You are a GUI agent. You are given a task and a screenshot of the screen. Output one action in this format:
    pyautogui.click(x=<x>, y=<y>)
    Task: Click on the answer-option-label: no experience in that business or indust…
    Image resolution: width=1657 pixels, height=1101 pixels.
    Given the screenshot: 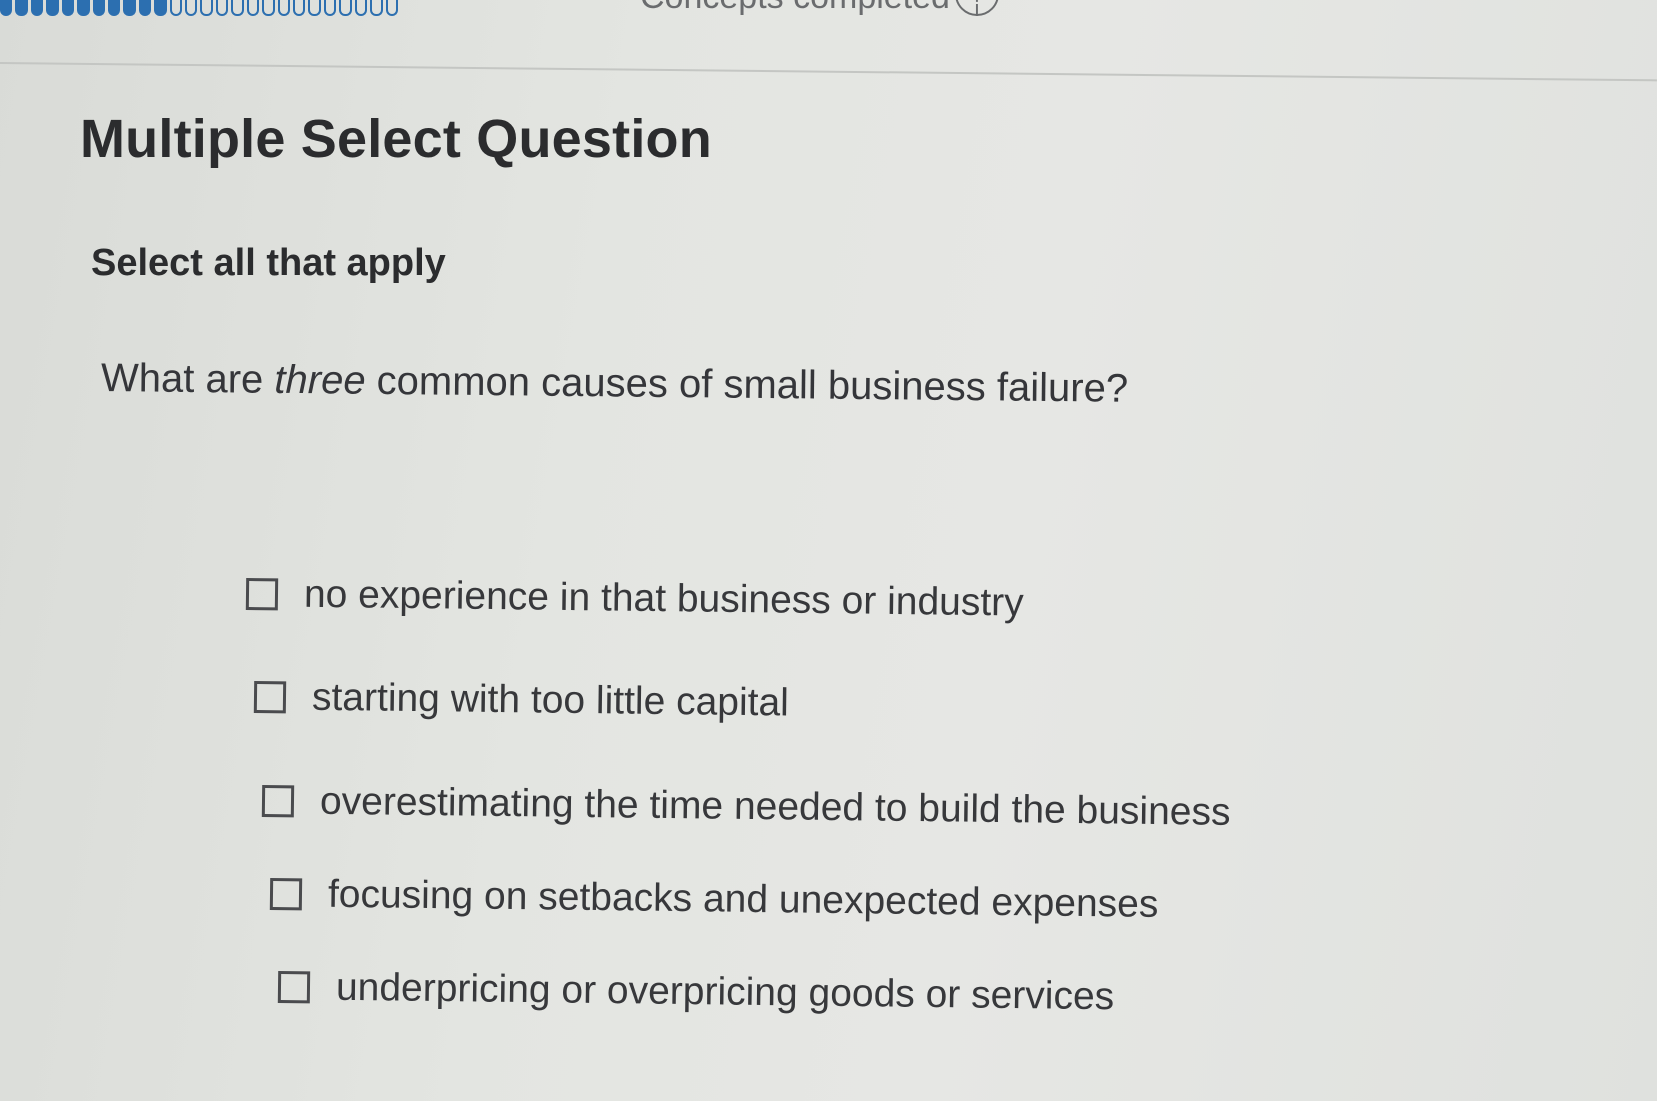 What is the action you would take?
    pyautogui.click(x=663, y=598)
    